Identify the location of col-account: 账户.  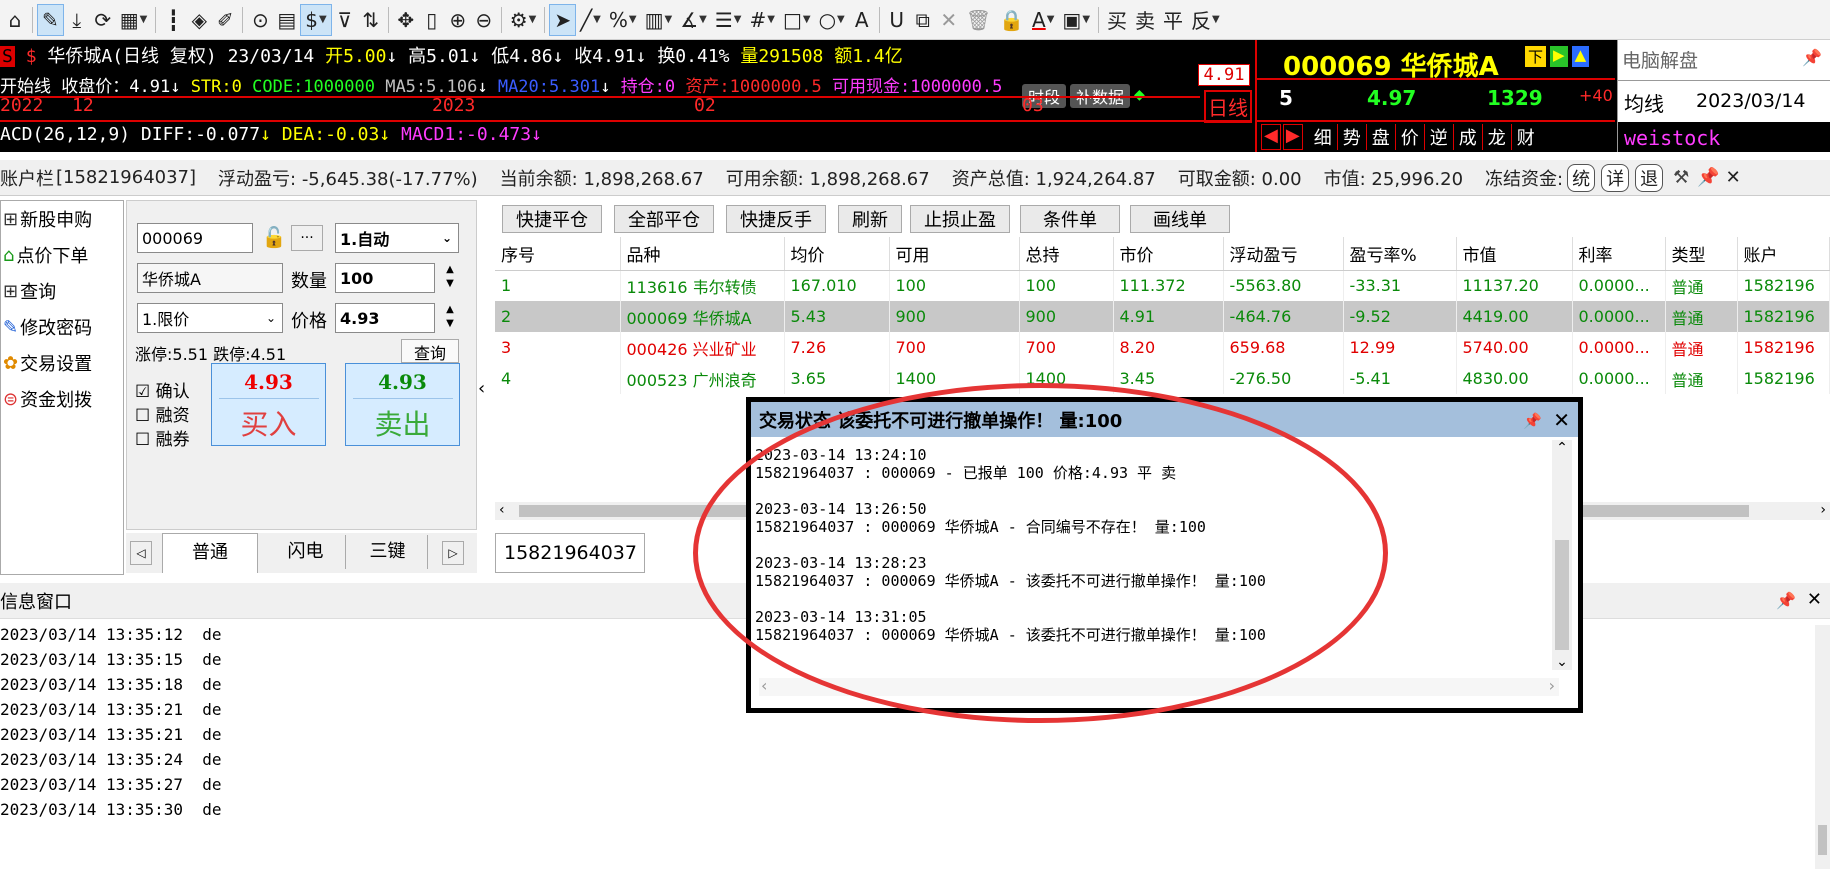
(1783, 254).